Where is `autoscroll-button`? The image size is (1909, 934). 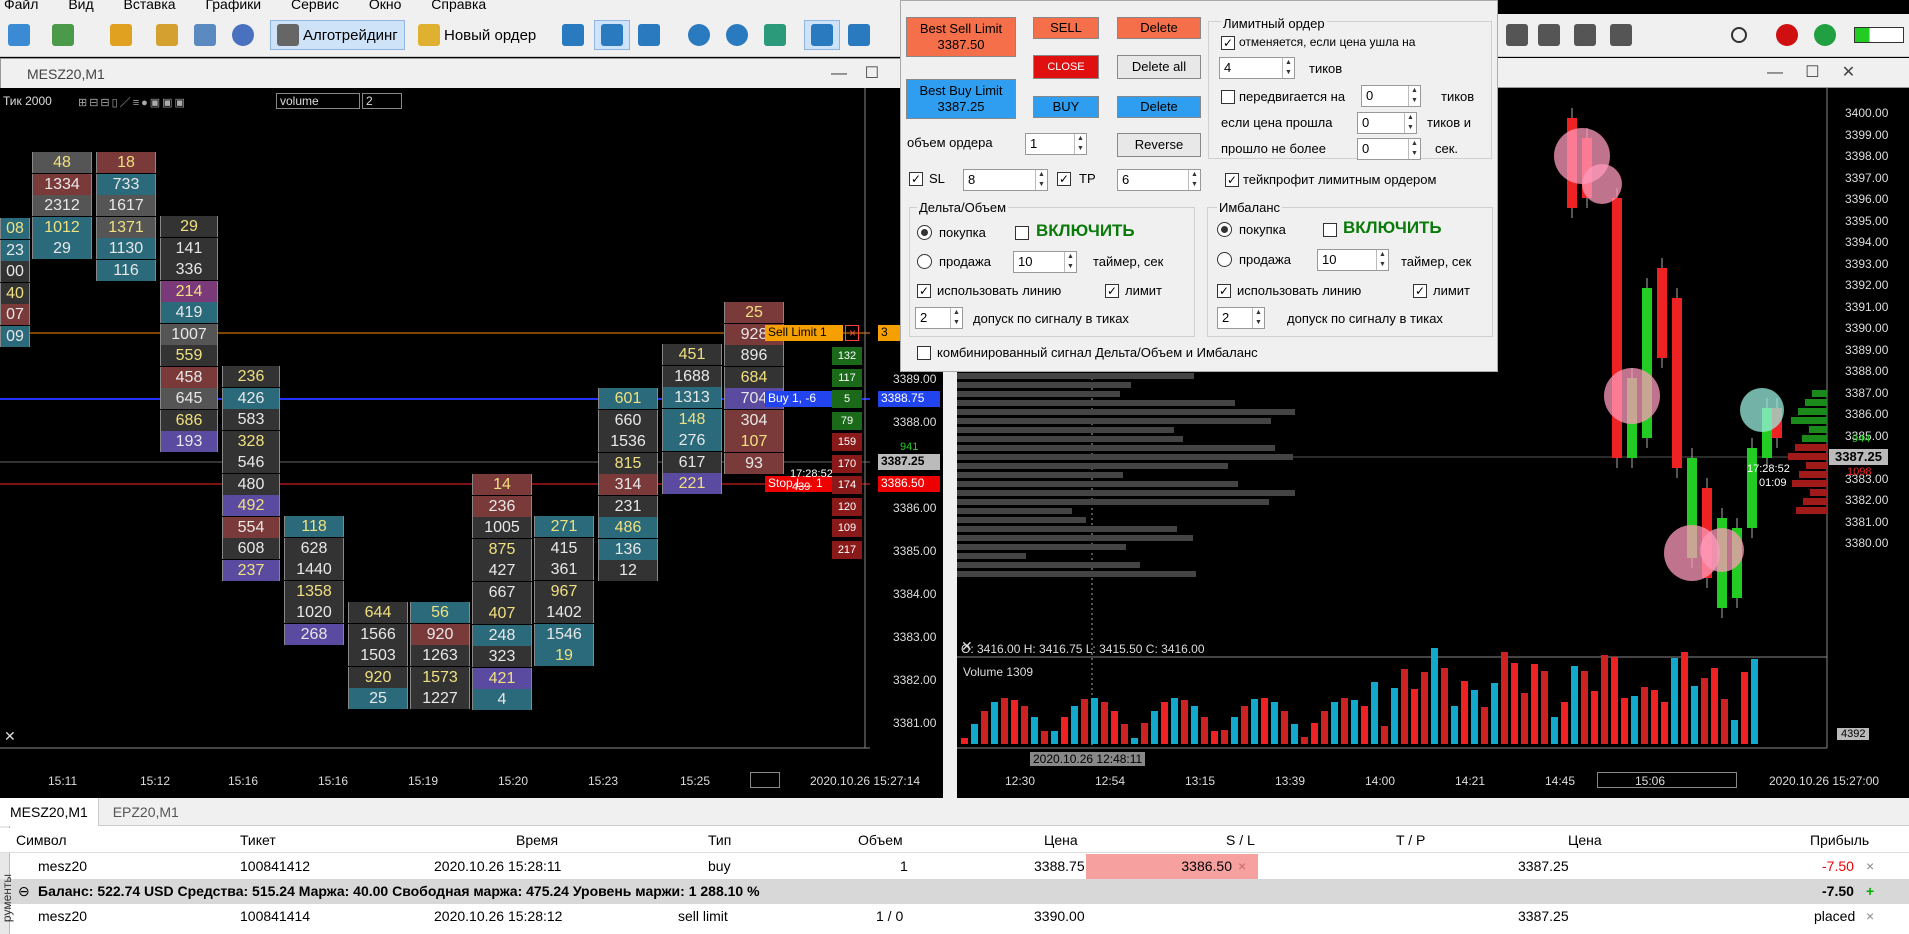
autoscroll-button is located at coordinates (822, 35).